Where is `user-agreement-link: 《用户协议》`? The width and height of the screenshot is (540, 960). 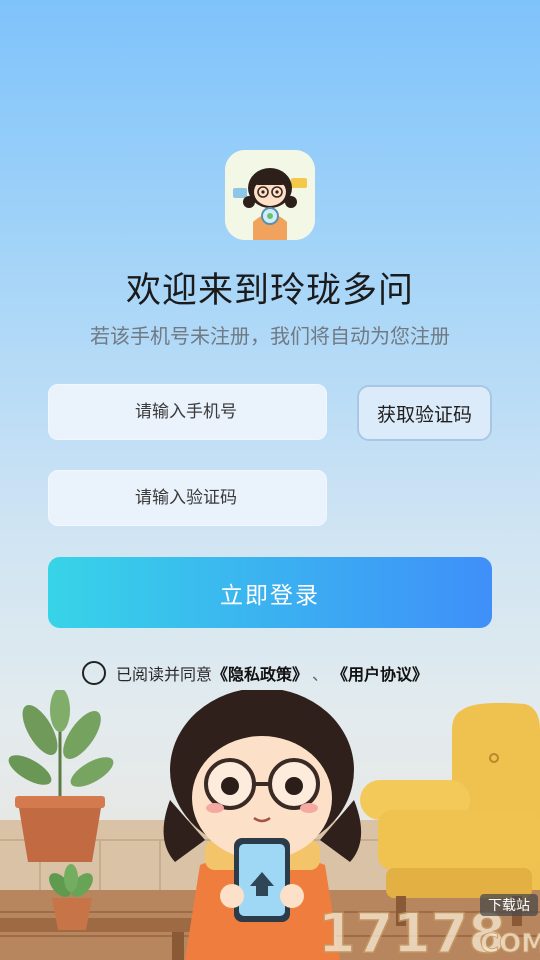 user-agreement-link: 《用户协议》 is located at coordinates (380, 673).